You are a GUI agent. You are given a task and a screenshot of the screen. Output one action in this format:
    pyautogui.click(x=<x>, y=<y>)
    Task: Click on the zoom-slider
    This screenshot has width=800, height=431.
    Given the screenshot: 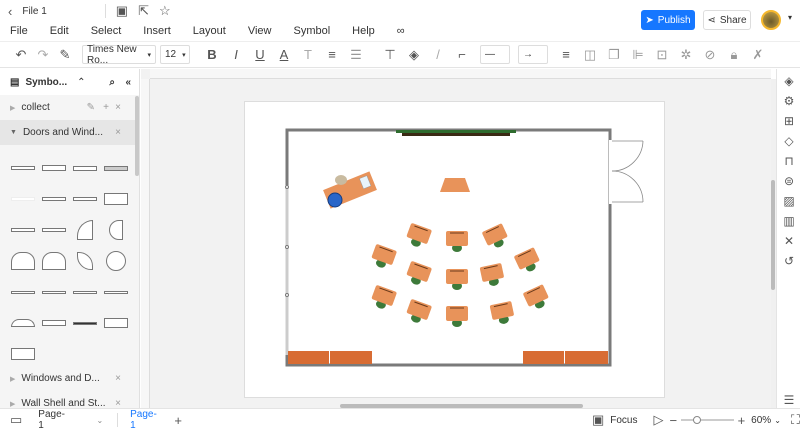 What is the action you would take?
    pyautogui.click(x=707, y=420)
    